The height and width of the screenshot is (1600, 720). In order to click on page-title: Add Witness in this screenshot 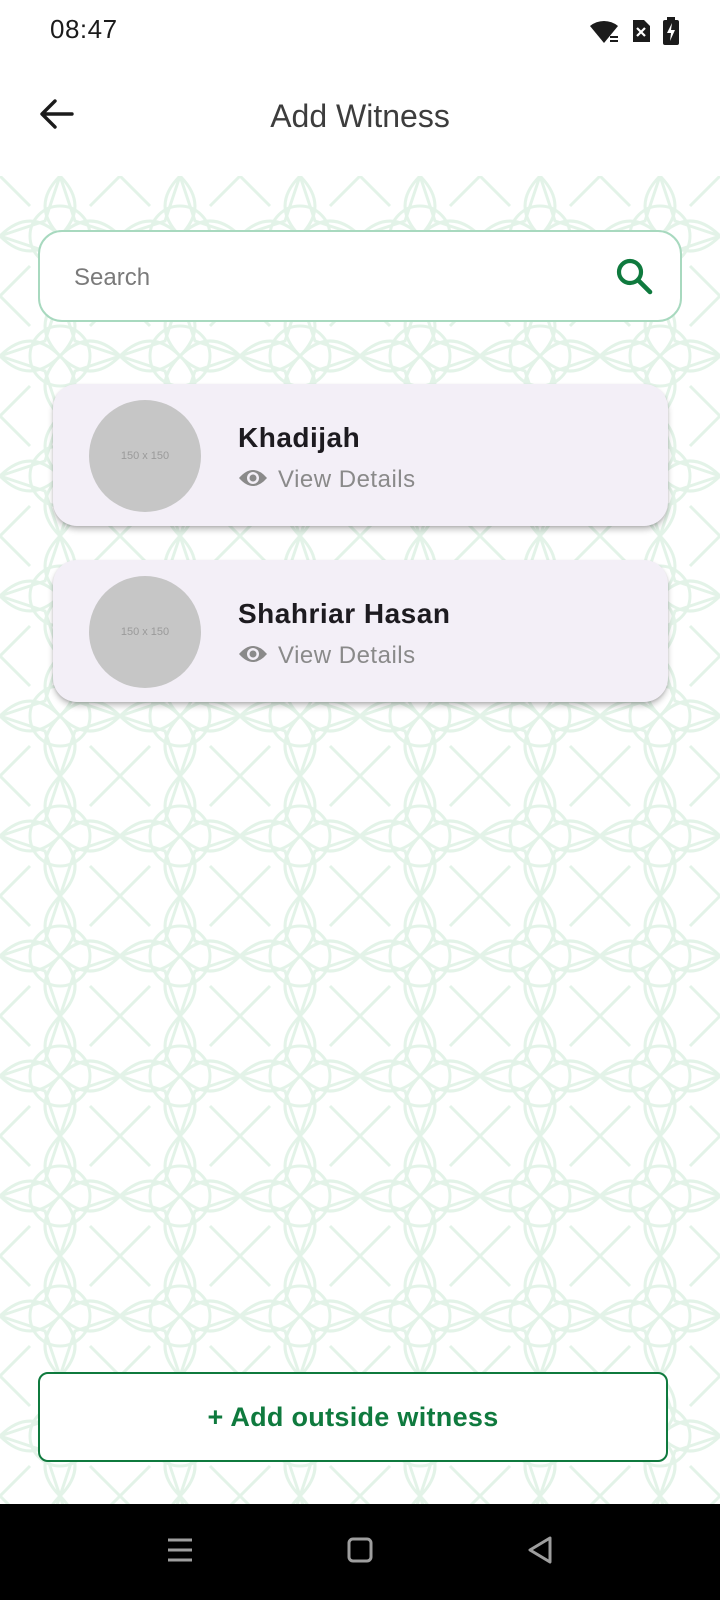, I will do `click(360, 116)`.